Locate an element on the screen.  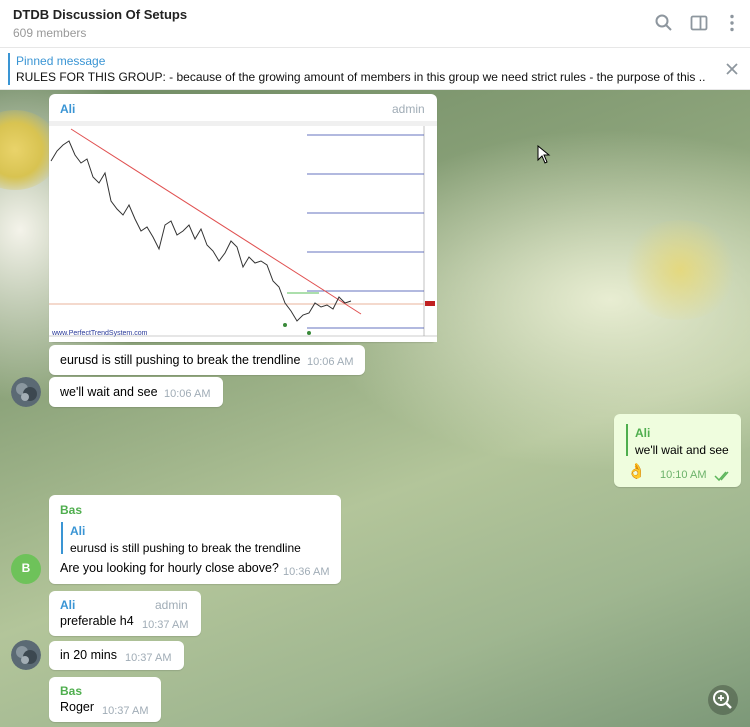
message-bubble: Ali we'll wait and see 👌 10:10 AM is located at coordinates (677, 450).